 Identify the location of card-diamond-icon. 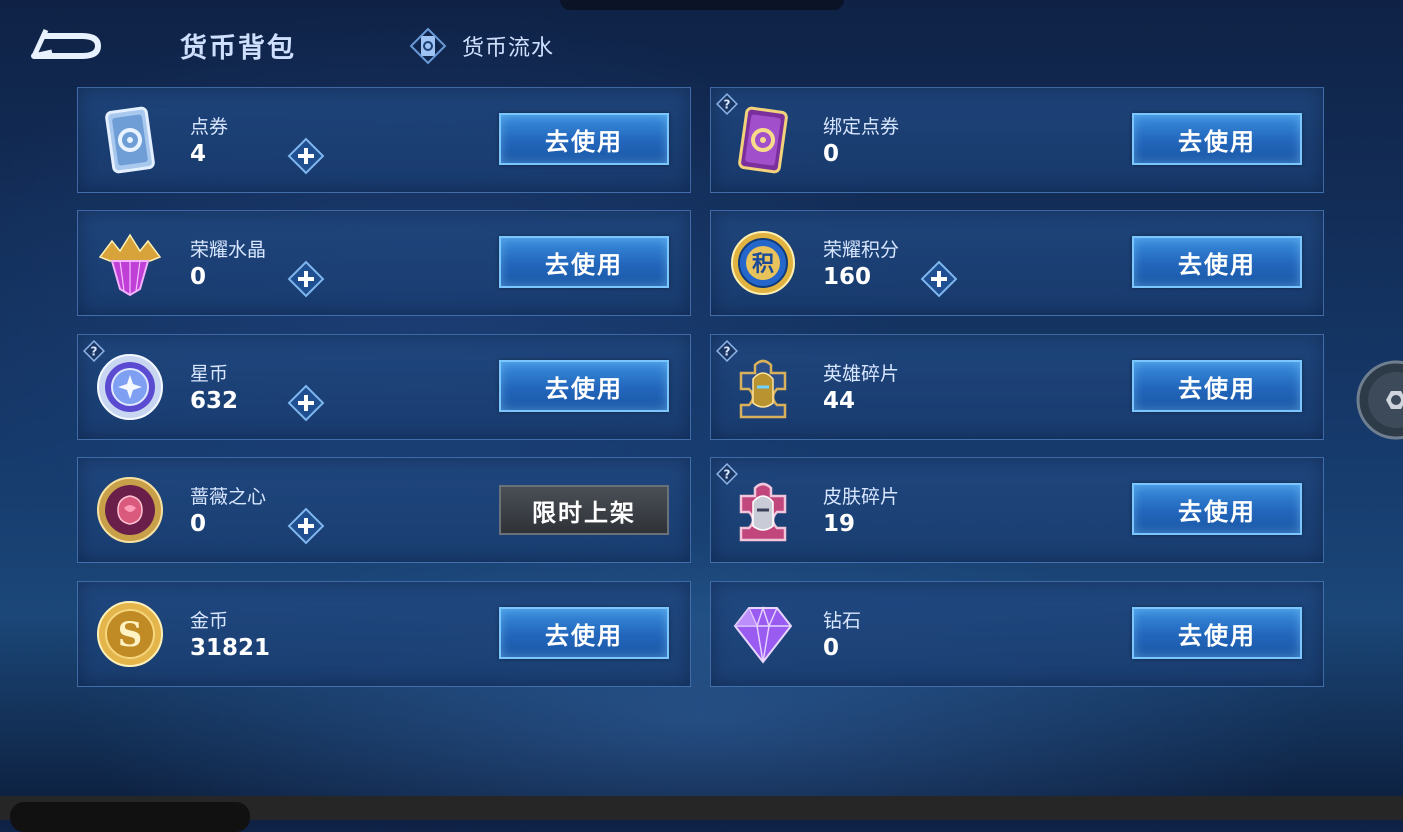
(428, 46).